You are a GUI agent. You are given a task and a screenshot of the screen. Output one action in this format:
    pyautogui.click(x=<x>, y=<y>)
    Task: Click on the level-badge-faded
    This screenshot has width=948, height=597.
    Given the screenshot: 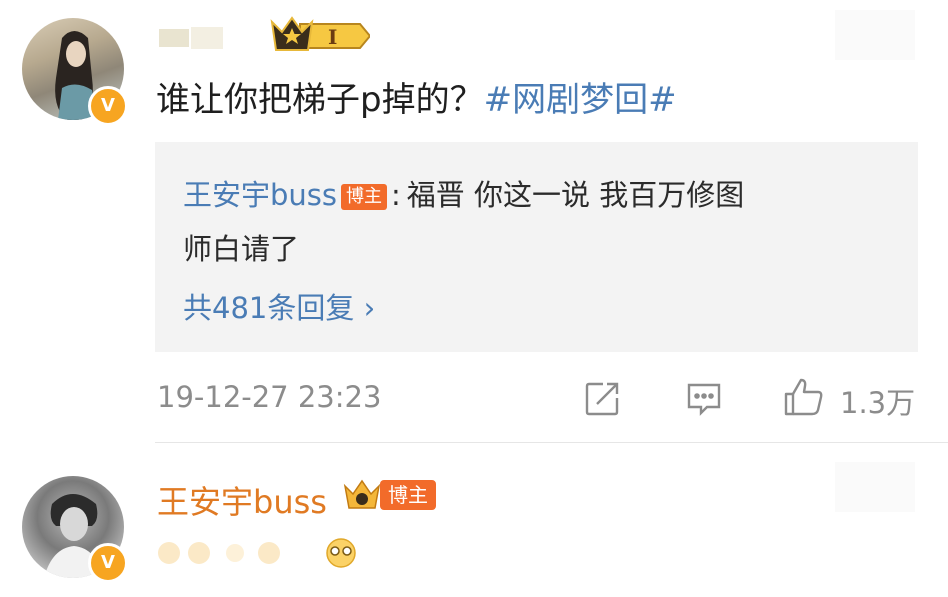 What is the action you would take?
    pyautogui.click(x=191, y=38)
    